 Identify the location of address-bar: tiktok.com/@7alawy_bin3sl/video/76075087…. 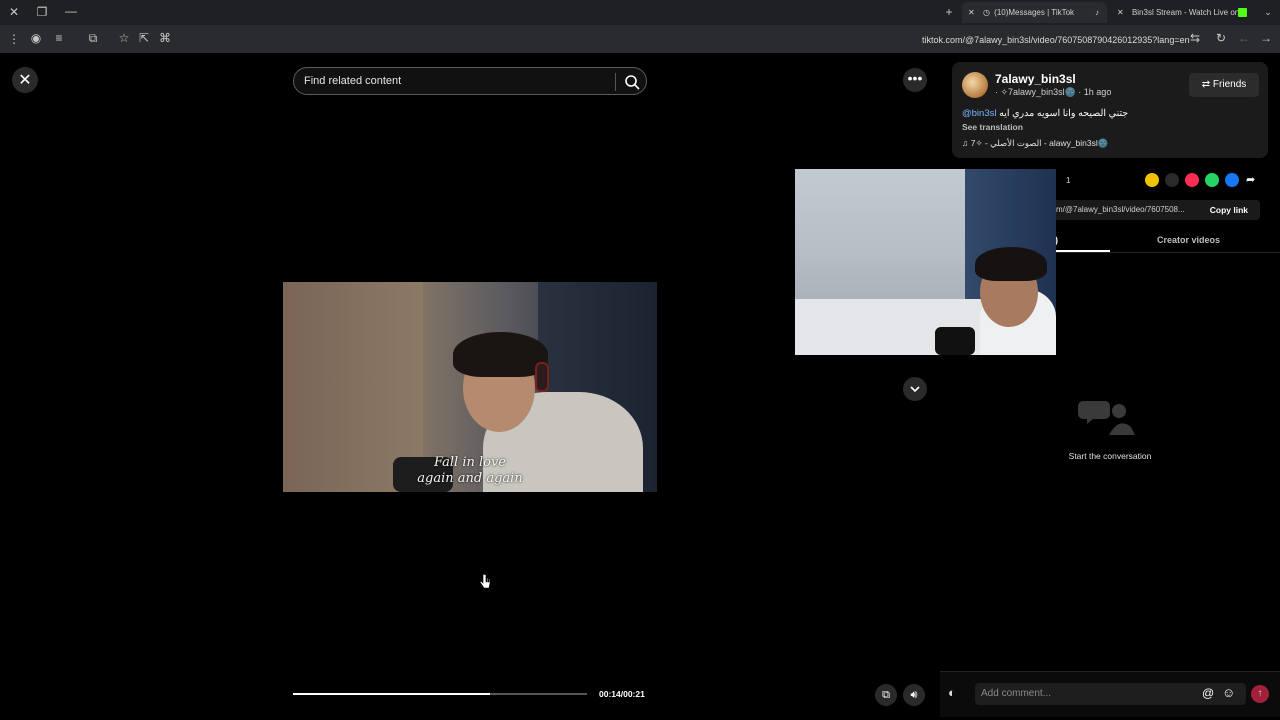
(1056, 40).